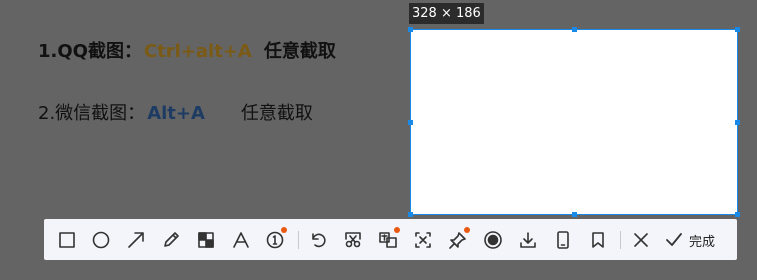 The height and width of the screenshot is (280, 757). What do you see at coordinates (702, 242) in the screenshot?
I see `done-label: 完成` at bounding box center [702, 242].